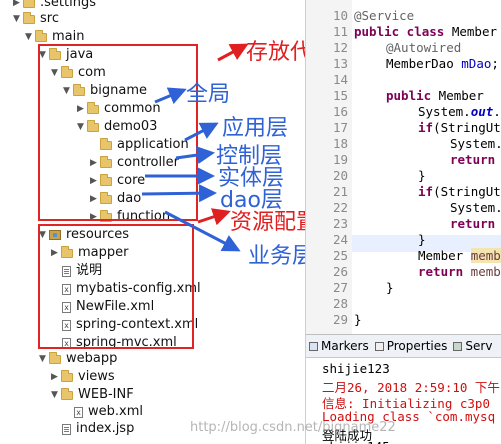 The height and width of the screenshot is (444, 501). I want to click on arrow-business, so click(202, 231).